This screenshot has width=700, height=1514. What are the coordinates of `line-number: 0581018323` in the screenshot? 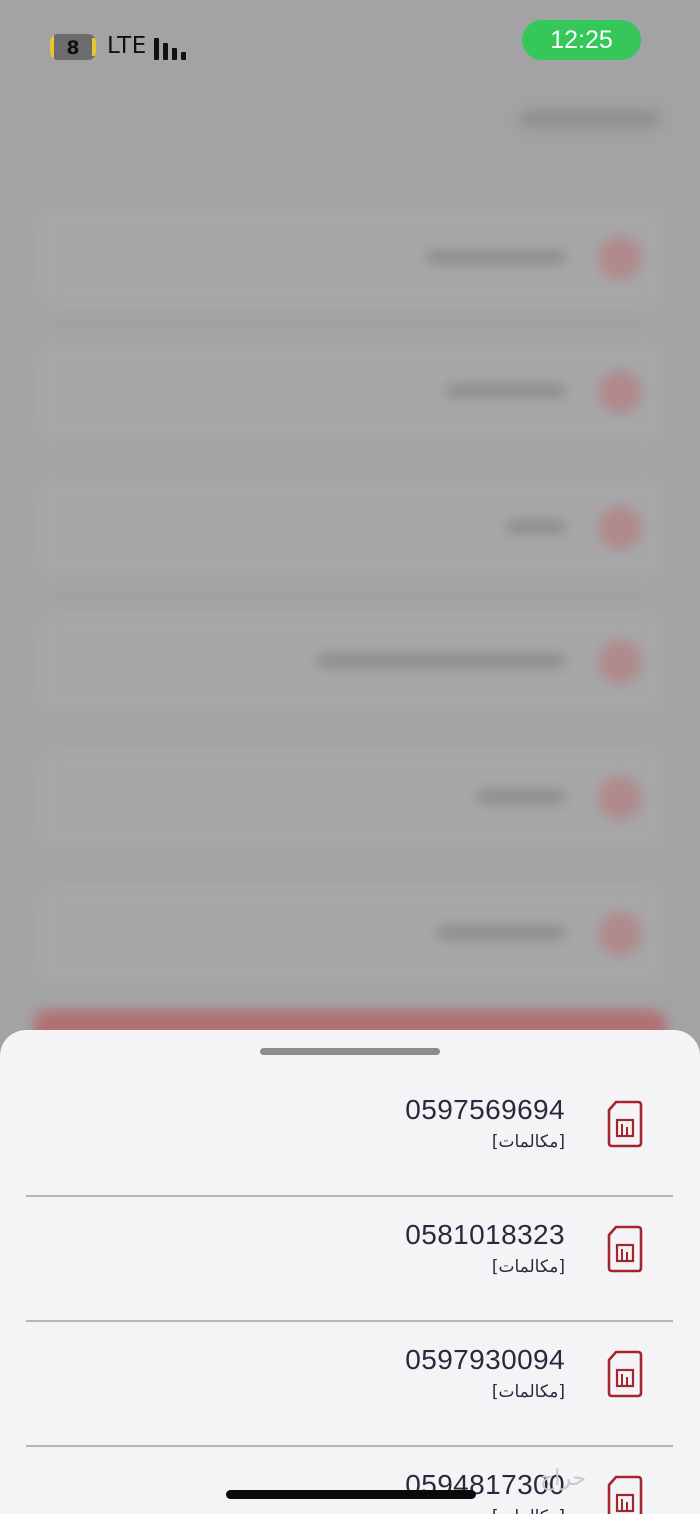 It's located at (485, 1234).